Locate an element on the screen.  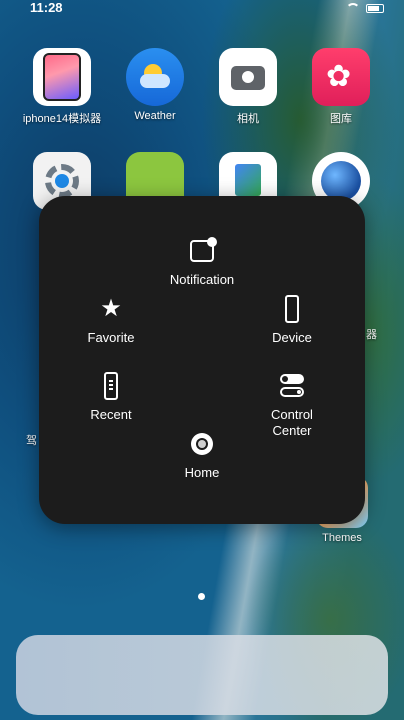
partial-app-label-right: 器 is located at coordinates (371, 335).